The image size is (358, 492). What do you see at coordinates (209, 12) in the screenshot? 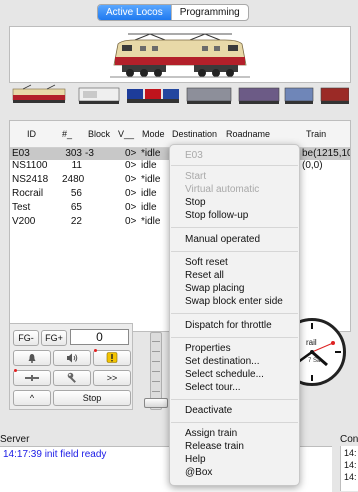
I see `tab-programming: Programming` at bounding box center [209, 12].